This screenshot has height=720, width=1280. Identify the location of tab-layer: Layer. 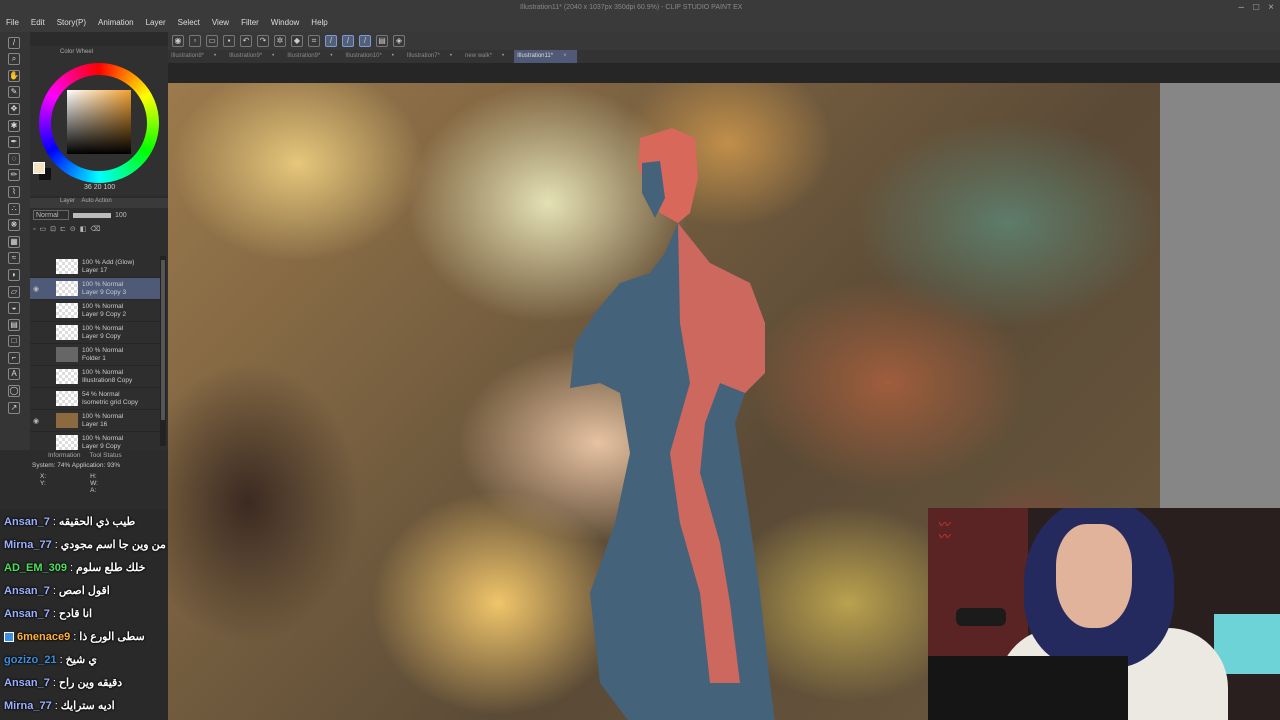
(67, 201).